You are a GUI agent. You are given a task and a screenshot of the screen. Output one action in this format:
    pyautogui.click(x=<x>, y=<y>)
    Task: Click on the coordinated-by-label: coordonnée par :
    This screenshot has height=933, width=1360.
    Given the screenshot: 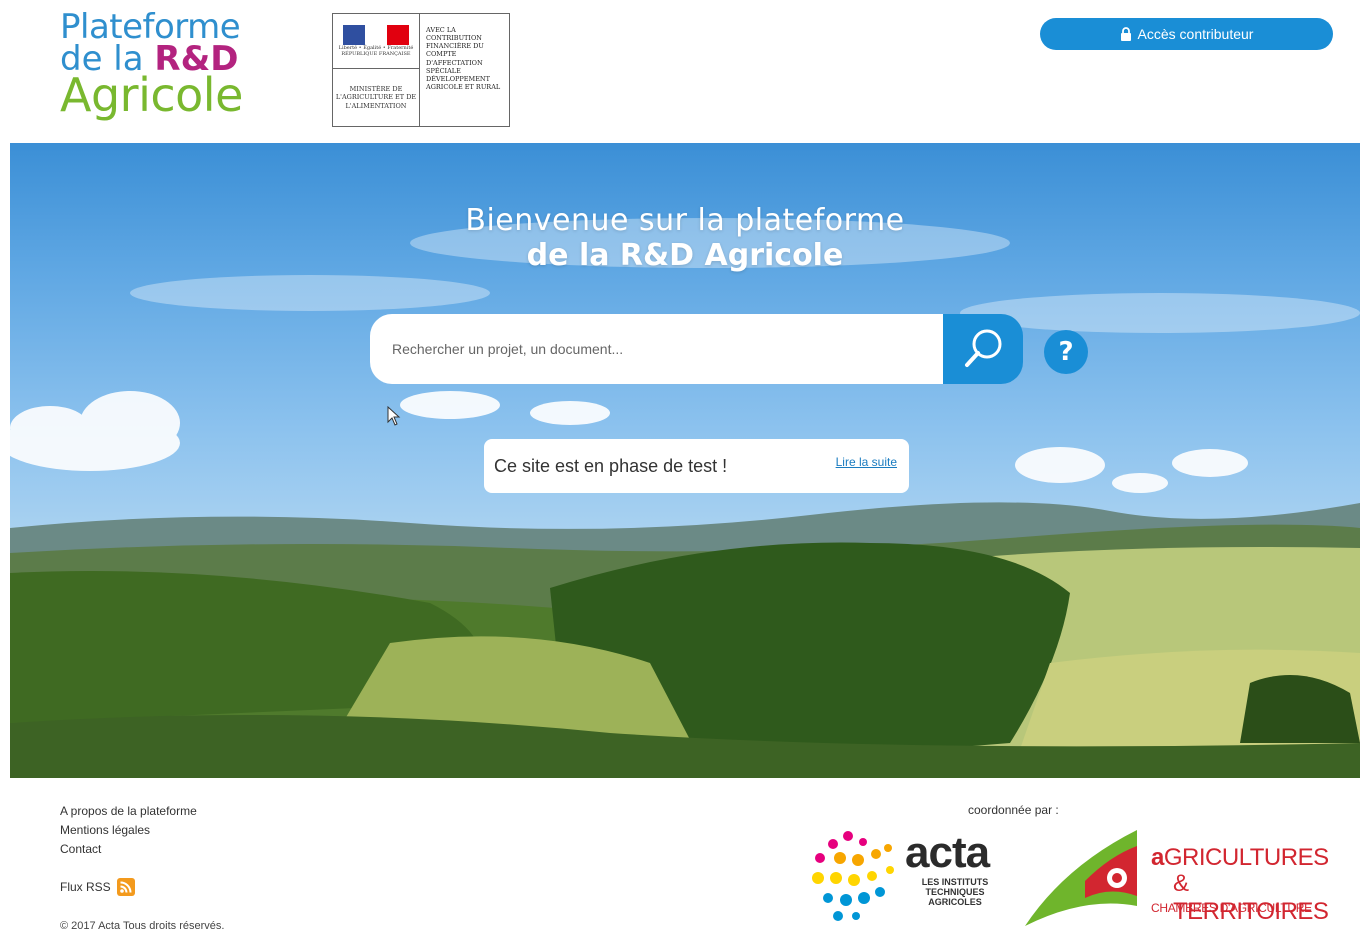 What is the action you would take?
    pyautogui.click(x=1013, y=810)
    